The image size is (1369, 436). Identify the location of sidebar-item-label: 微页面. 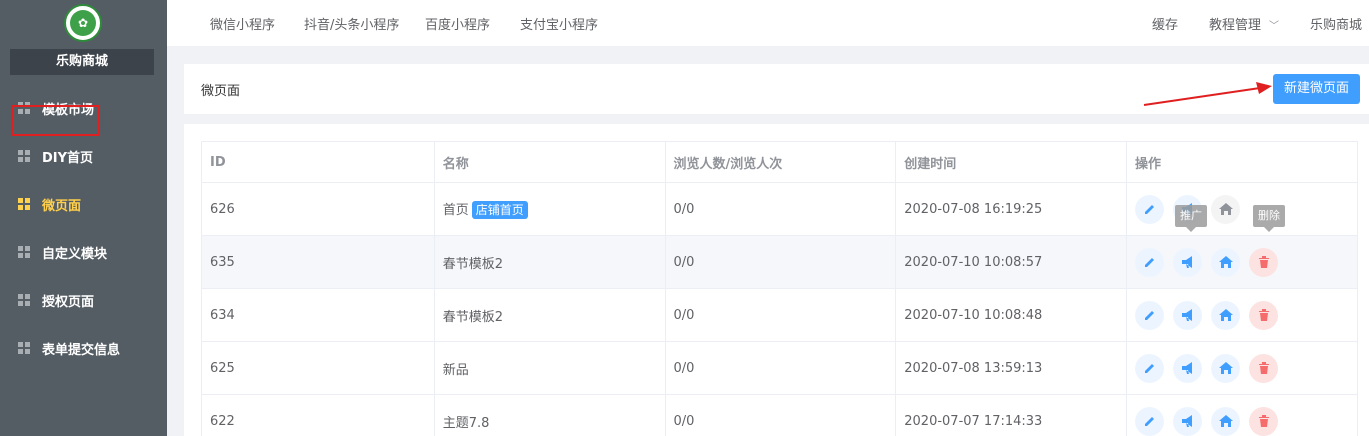
(62, 206).